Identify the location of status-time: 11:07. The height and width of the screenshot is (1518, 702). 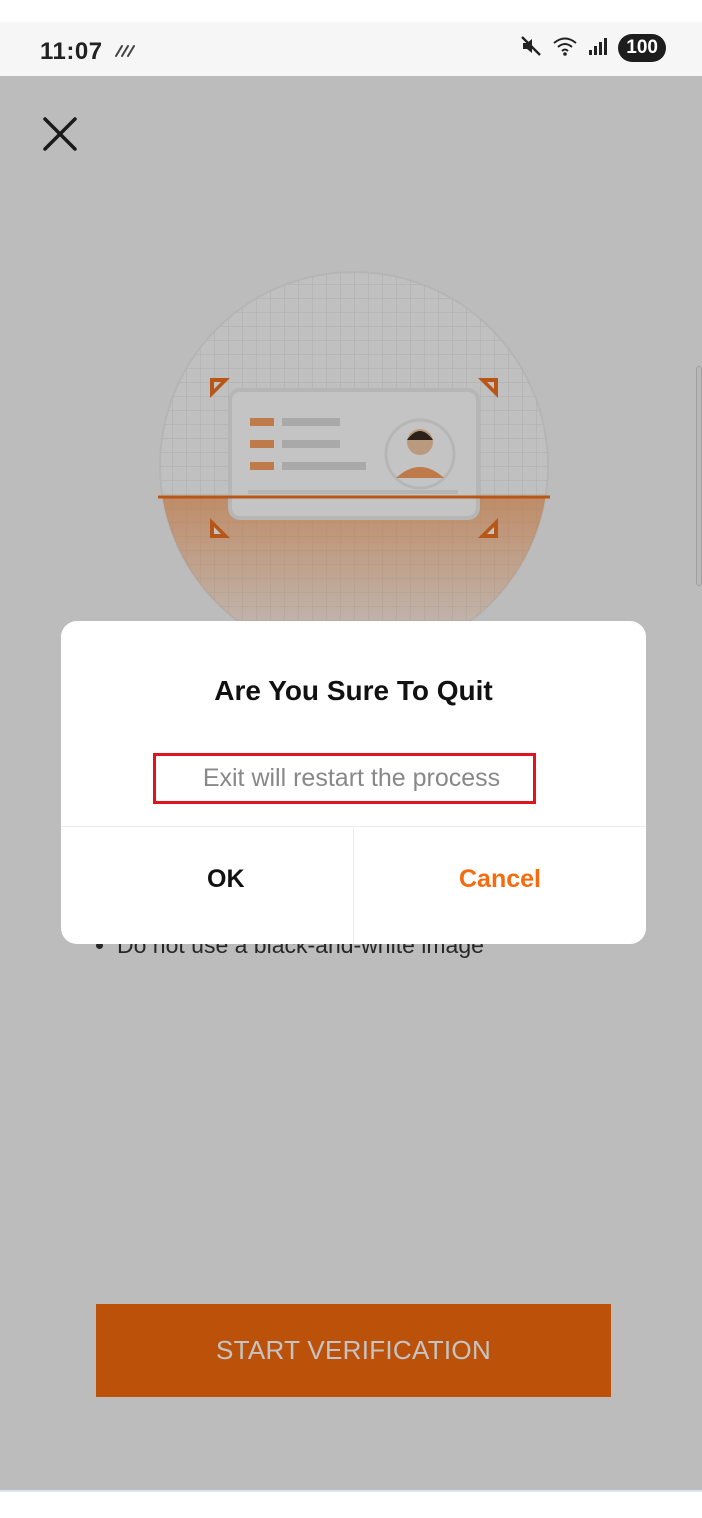
(71, 51).